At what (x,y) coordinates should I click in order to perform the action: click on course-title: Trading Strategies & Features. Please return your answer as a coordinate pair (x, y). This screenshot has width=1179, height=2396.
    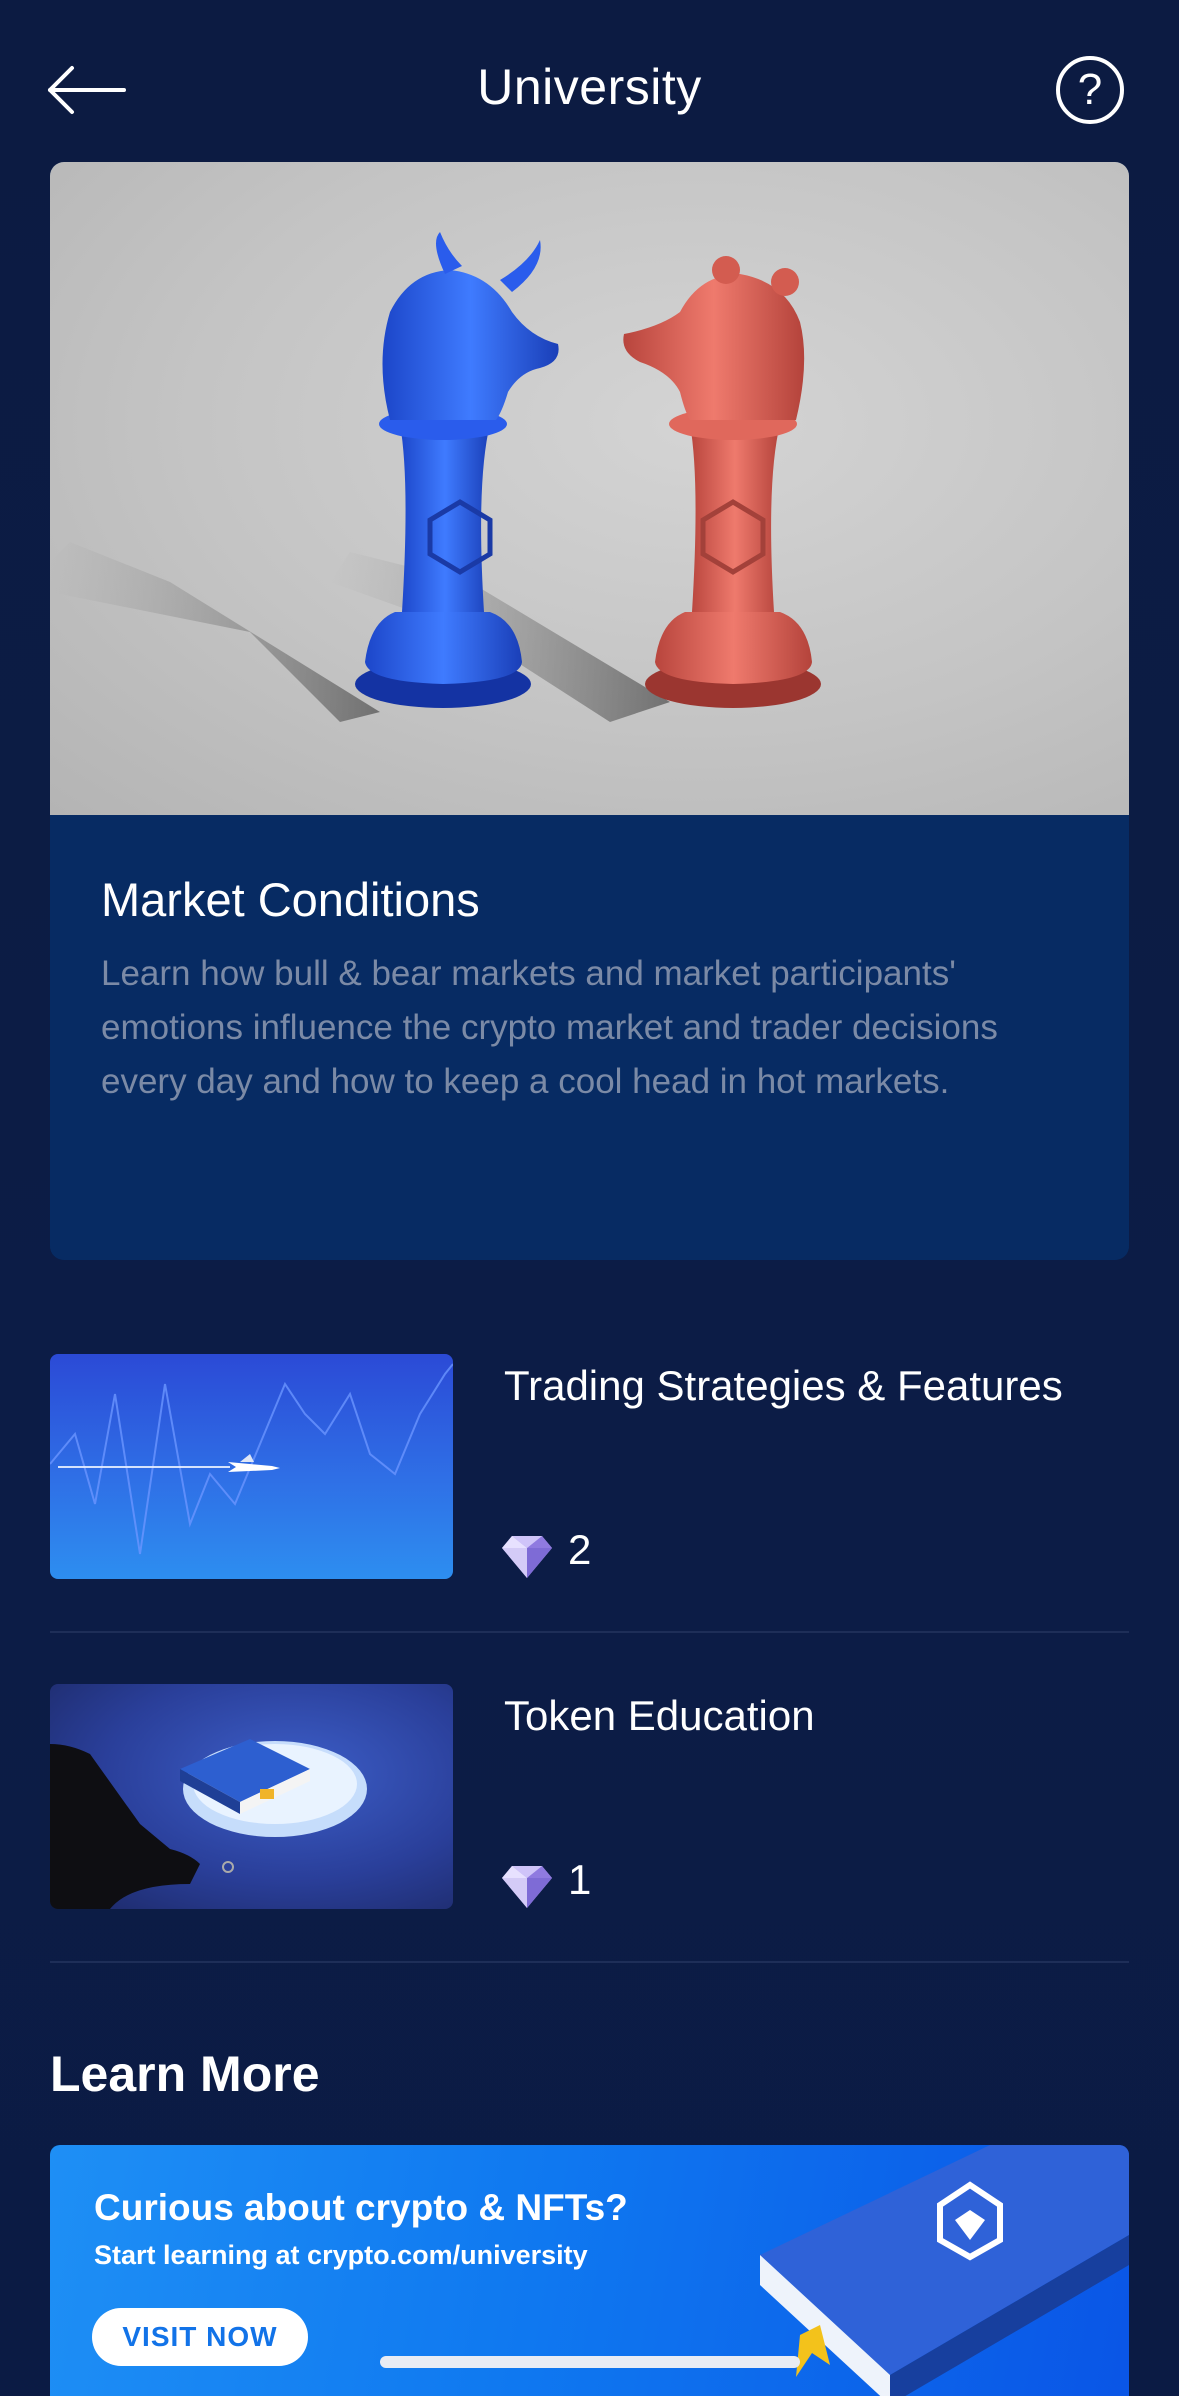
    Looking at the image, I should click on (783, 1385).